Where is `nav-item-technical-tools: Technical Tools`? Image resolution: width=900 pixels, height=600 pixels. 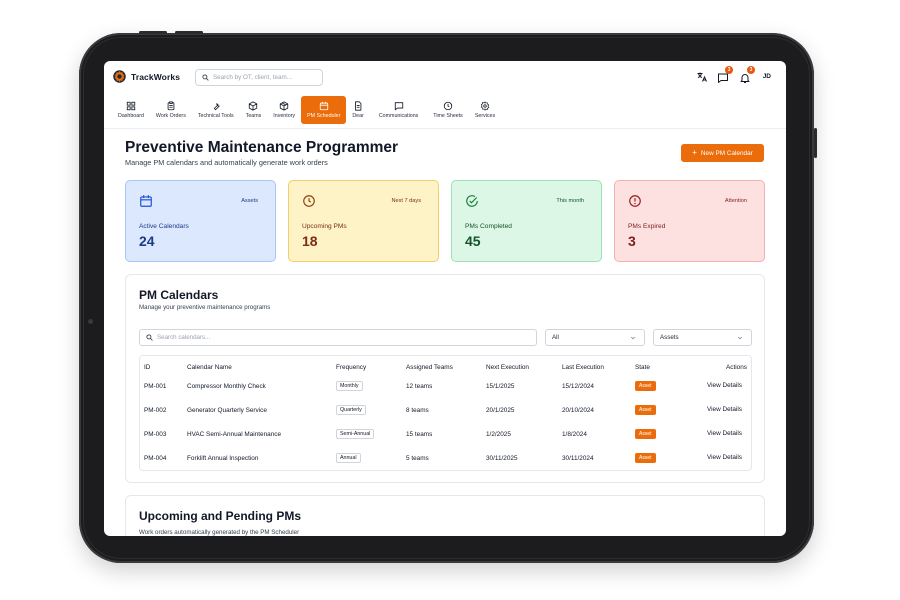 nav-item-technical-tools: Technical Tools is located at coordinates (216, 110).